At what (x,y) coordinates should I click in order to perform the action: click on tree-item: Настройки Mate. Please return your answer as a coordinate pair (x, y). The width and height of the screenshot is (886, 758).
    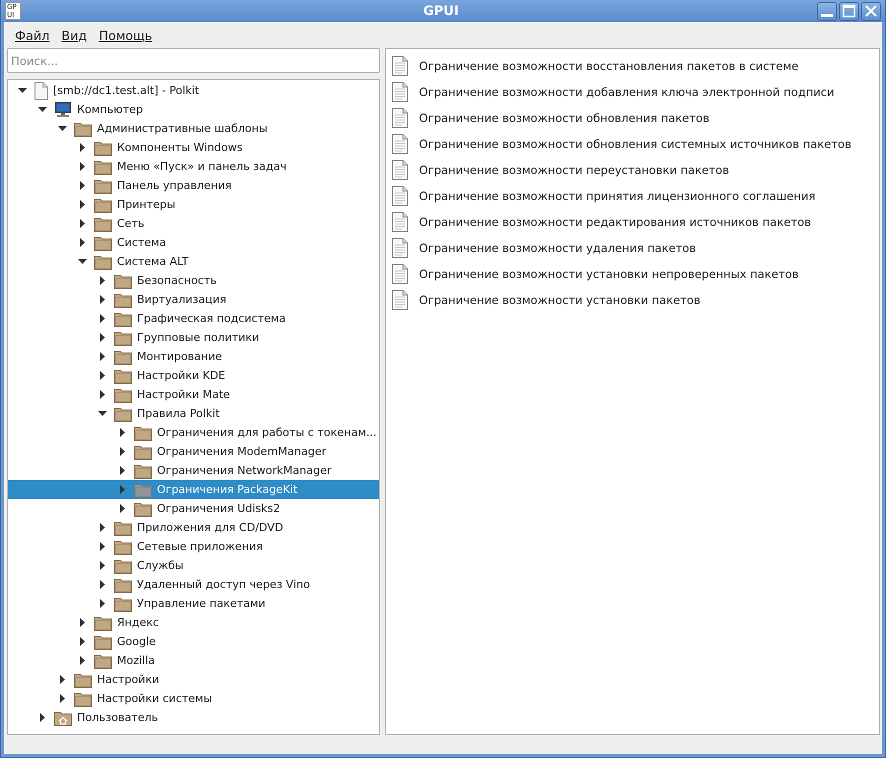
    Looking at the image, I should click on (193, 394).